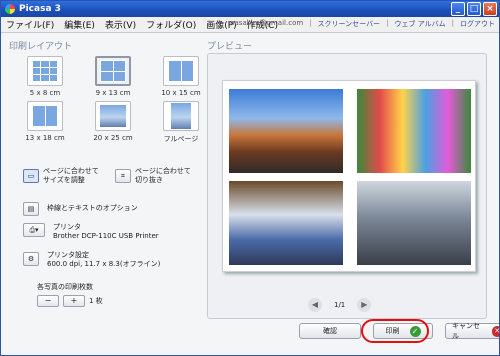  What do you see at coordinates (477, 24) in the screenshot?
I see `logout-link: ログアウト` at bounding box center [477, 24].